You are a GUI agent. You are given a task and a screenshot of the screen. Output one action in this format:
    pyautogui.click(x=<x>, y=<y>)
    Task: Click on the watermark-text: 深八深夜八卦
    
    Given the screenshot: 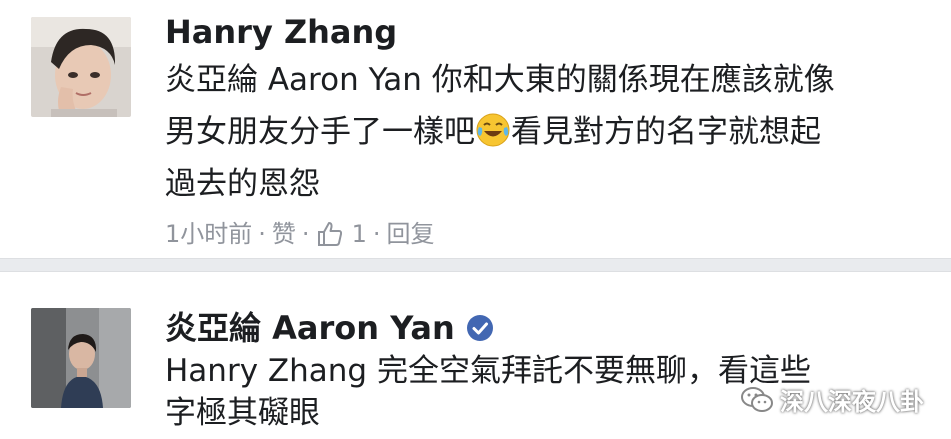 What is the action you would take?
    pyautogui.click(x=852, y=402)
    